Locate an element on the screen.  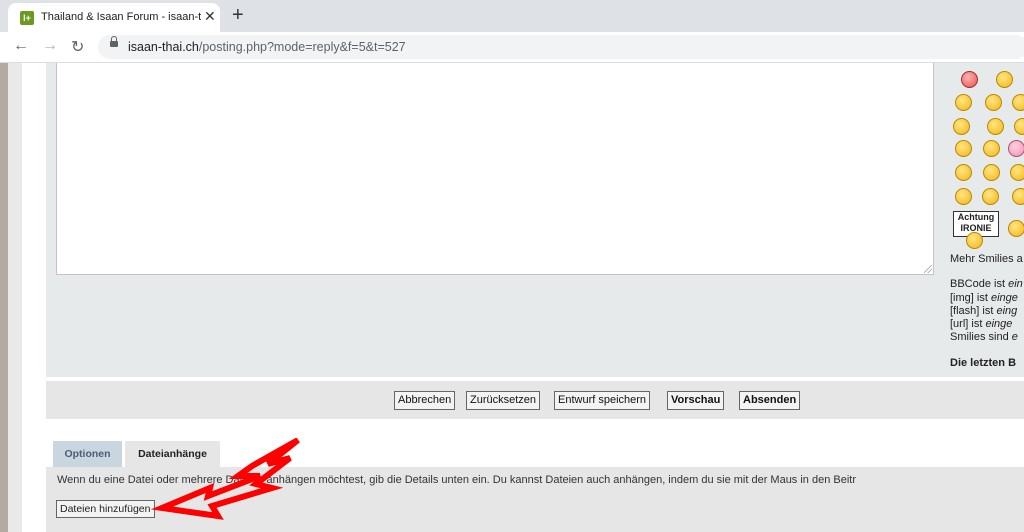
url-value: einge is located at coordinates (999, 324).